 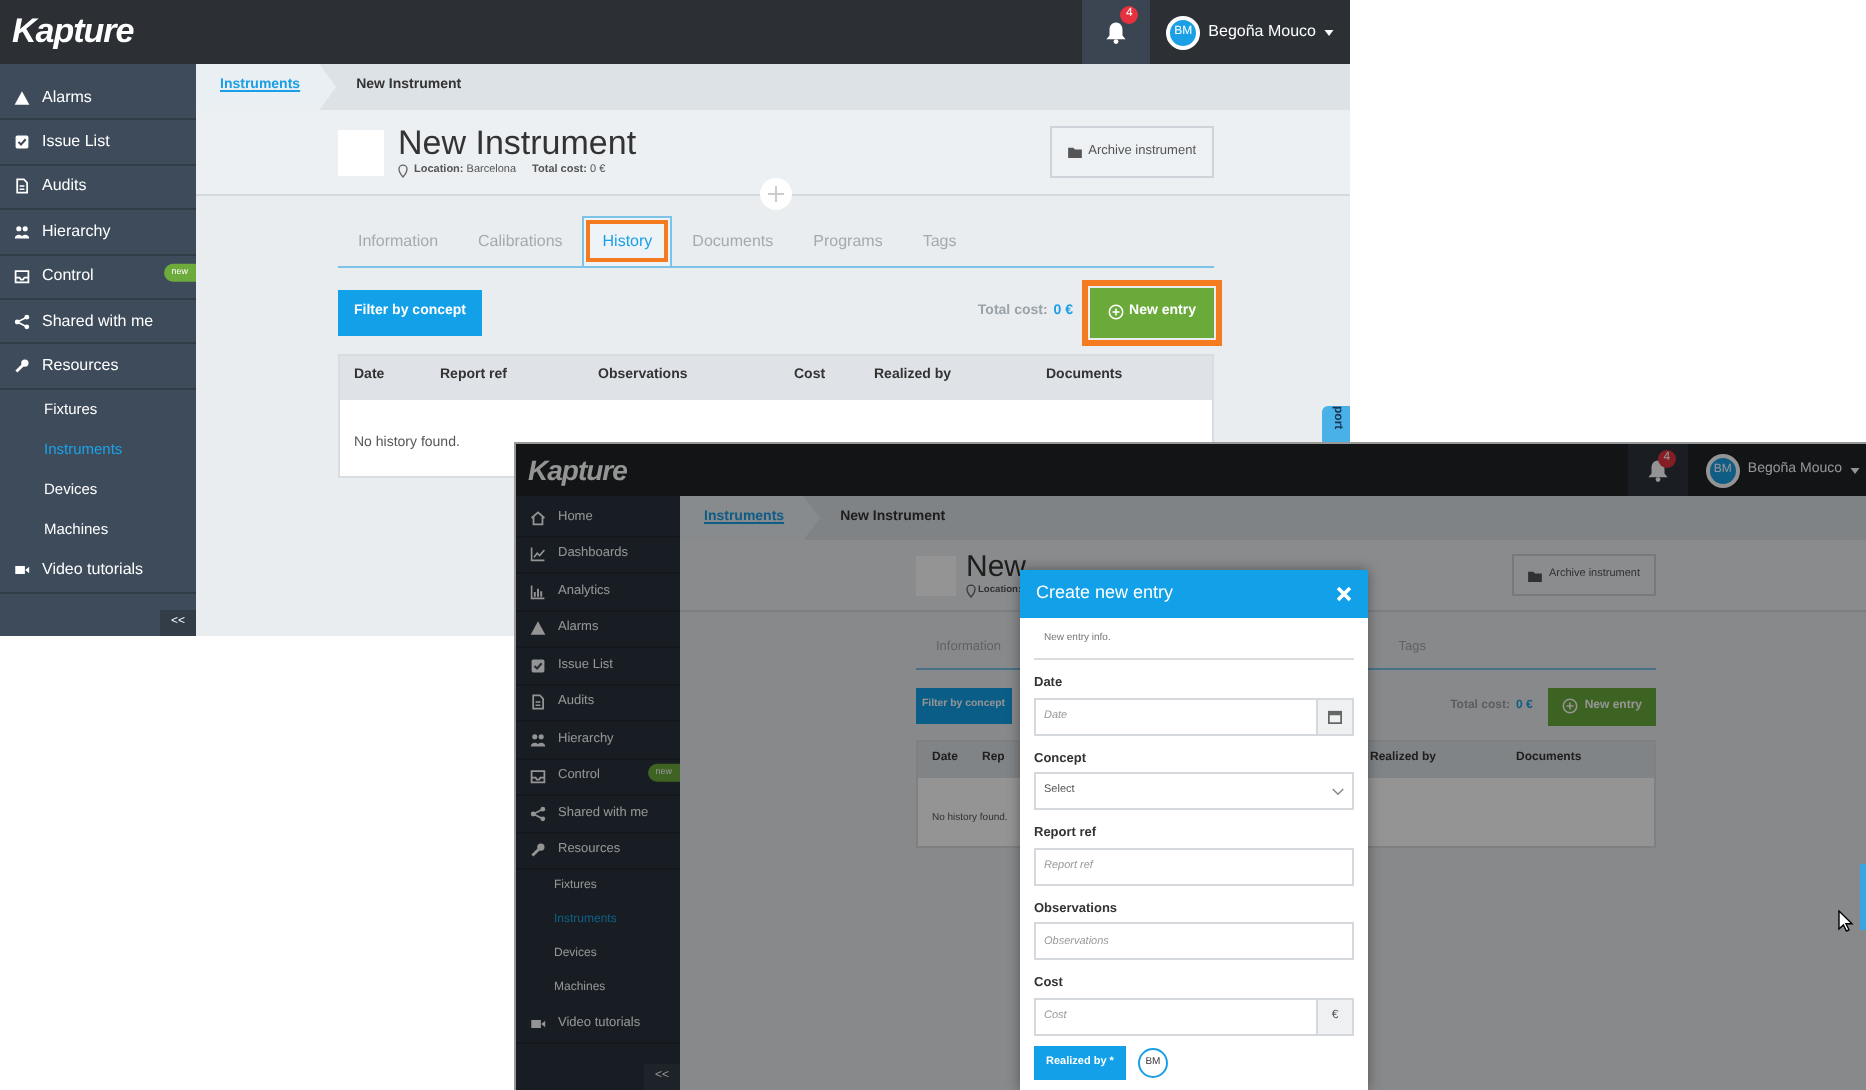 What do you see at coordinates (1105, 593) in the screenshot?
I see `modal-title: Create new entry` at bounding box center [1105, 593].